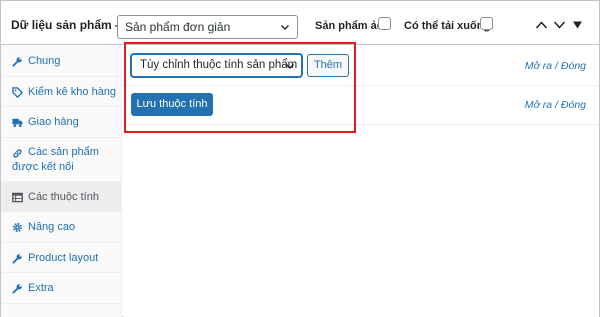 This screenshot has width=600, height=317. What do you see at coordinates (17, 197) in the screenshot?
I see `table-icon` at bounding box center [17, 197].